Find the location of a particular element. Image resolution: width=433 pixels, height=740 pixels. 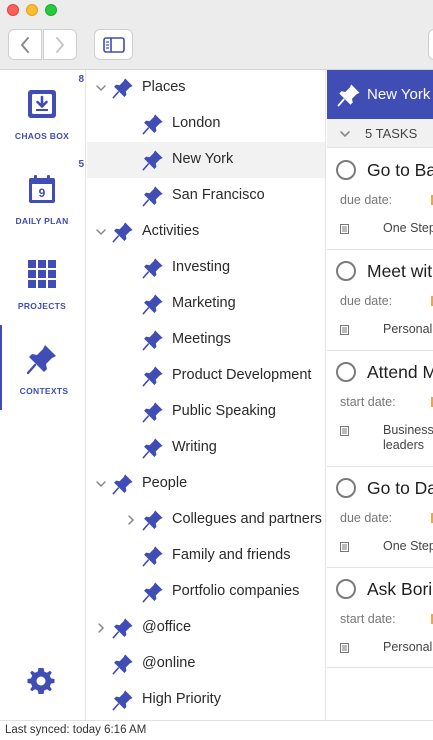

rail-item-chaos-box: 8 CHAOS BOX is located at coordinates (43, 112).